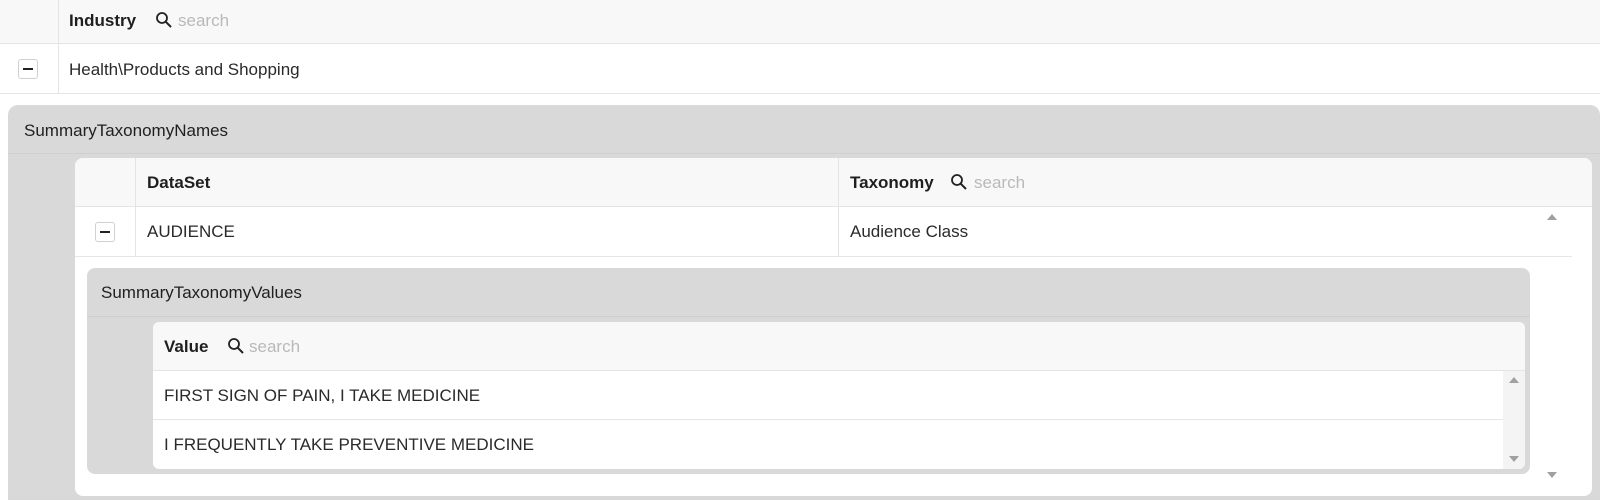 The height and width of the screenshot is (503, 1600). I want to click on expander-column-header, so click(29, 21).